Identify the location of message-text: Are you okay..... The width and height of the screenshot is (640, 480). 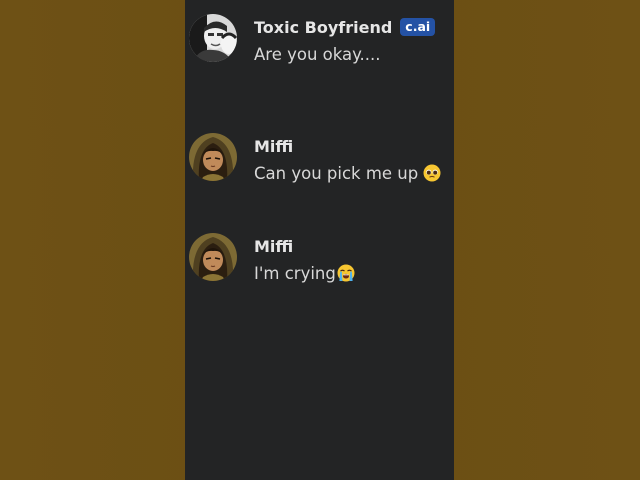
(317, 54).